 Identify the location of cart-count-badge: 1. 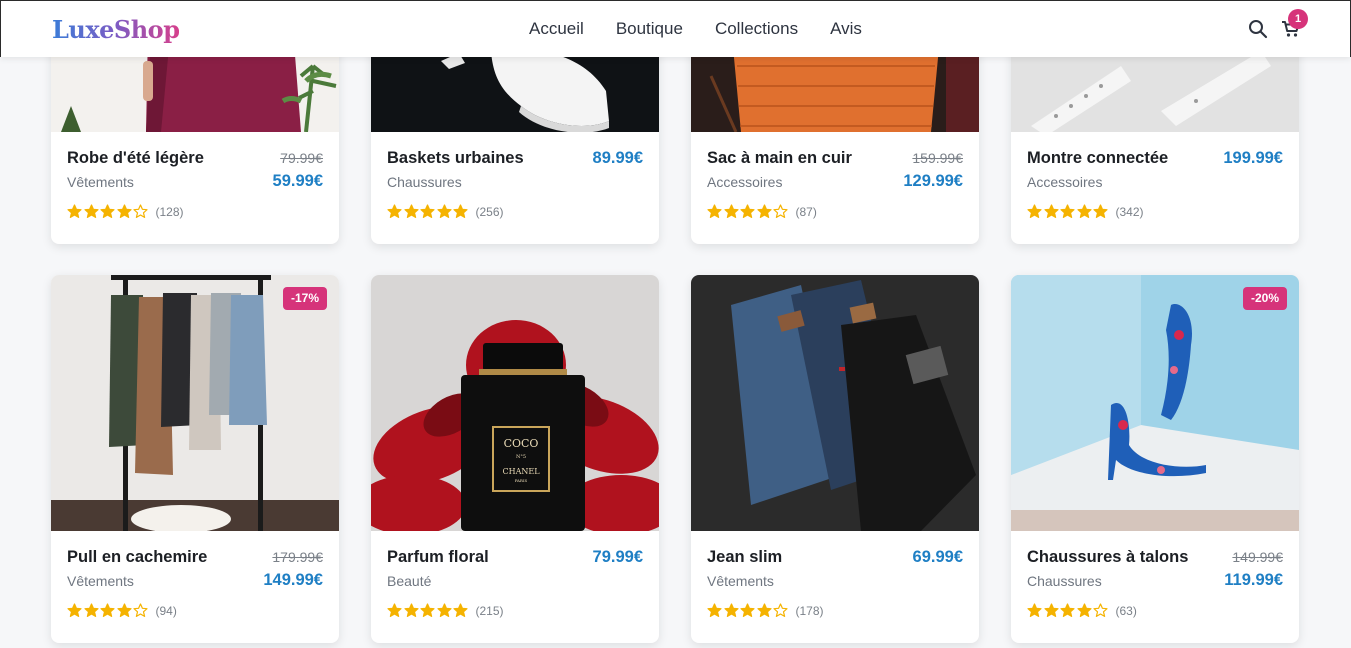
(1298, 19).